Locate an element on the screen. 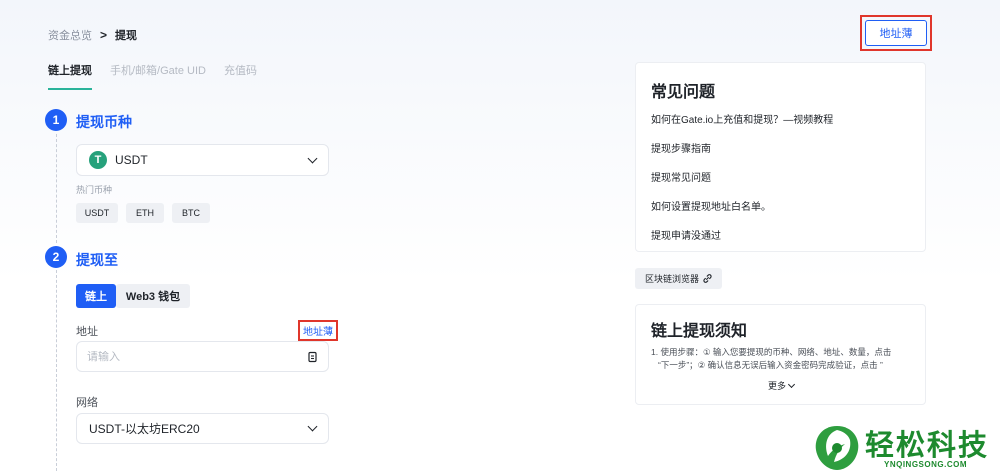 The image size is (1000, 471). notice-line-1: 1. 使用步骤：① 输入您要提现的币种、网络、地址、数量，点击 is located at coordinates (771, 352).